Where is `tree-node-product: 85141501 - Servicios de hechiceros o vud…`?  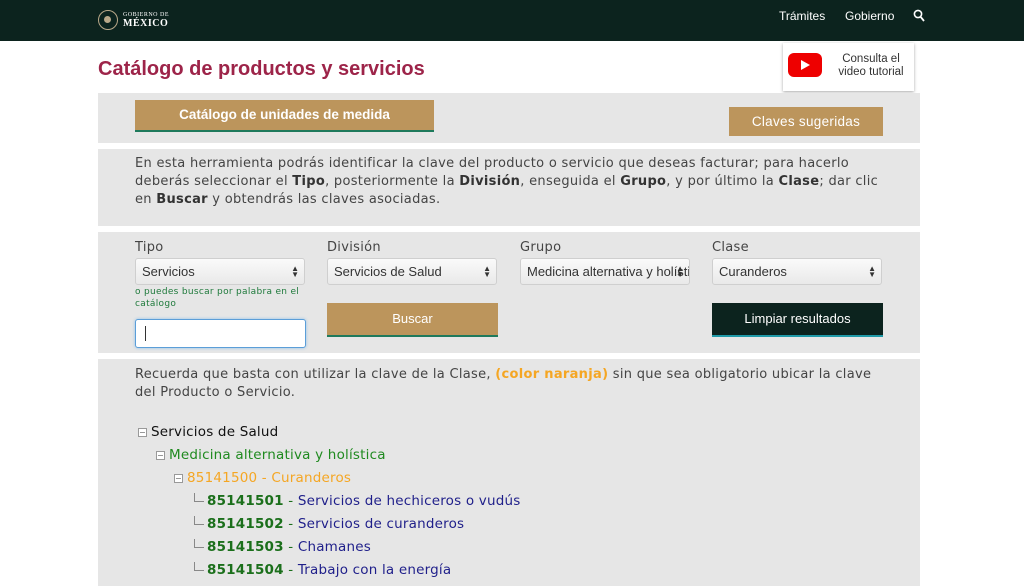 tree-node-product: 85141501 - Servicios de hechiceros o vud… is located at coordinates (357, 501).